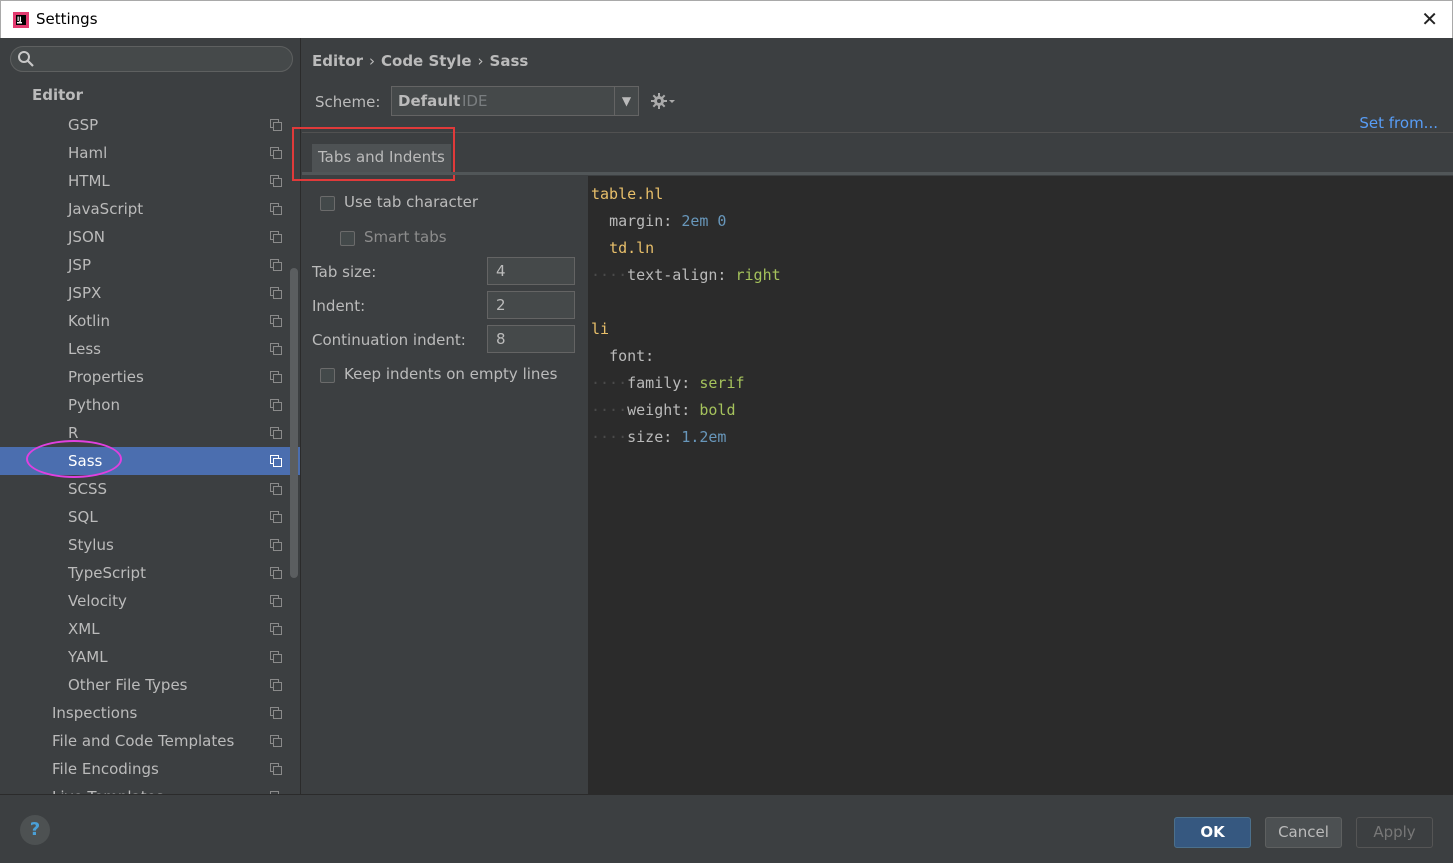 This screenshot has height=863, width=1453. Describe the element at coordinates (106, 377) in the screenshot. I see `sidebar-item-label: Properties` at that location.